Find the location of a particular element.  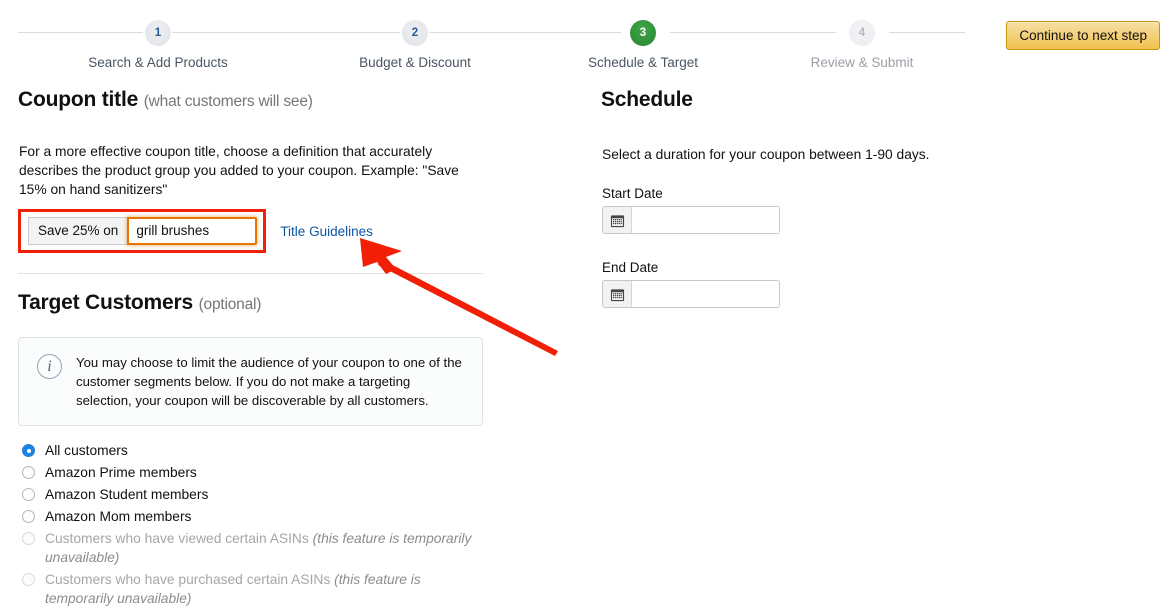

end-date-field-block: End Date is located at coordinates (691, 284).